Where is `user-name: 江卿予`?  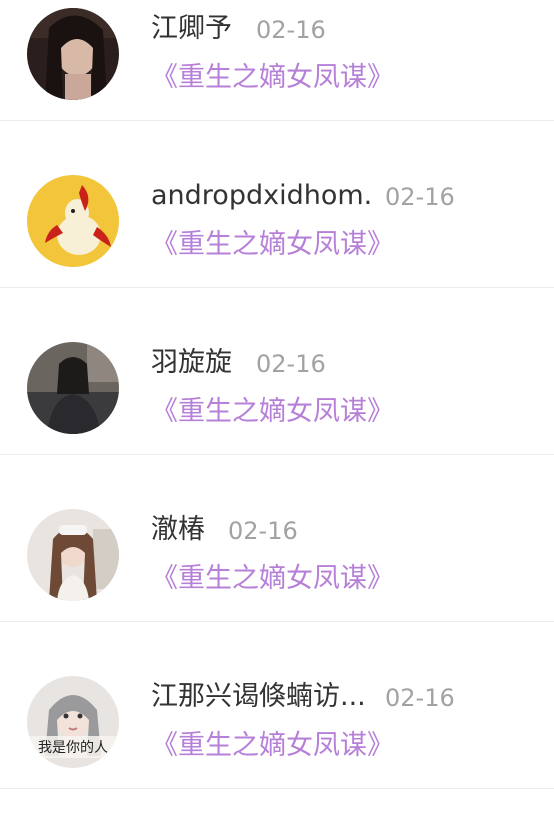
user-name: 江卿予 is located at coordinates (191, 29).